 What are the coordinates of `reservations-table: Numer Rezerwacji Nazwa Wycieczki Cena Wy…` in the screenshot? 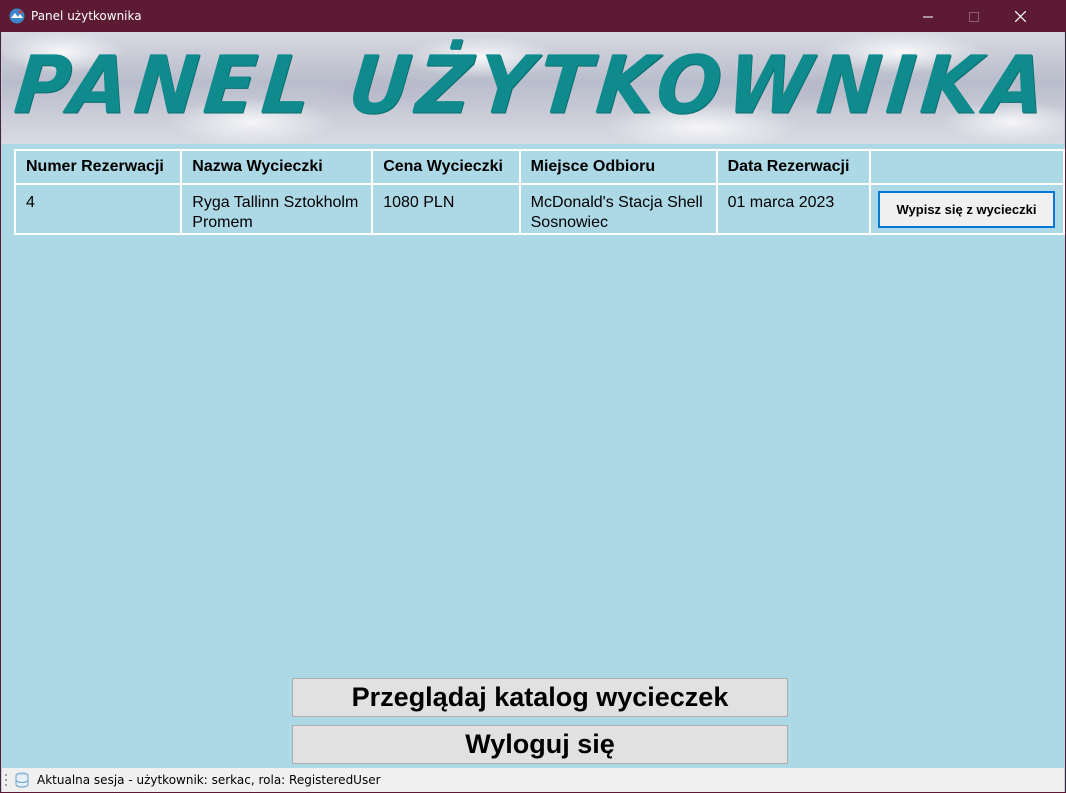 It's located at (539, 192).